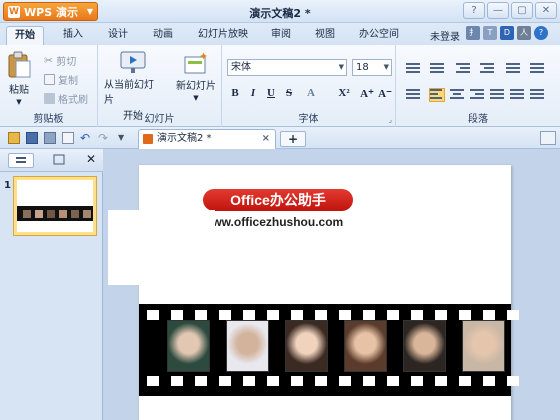 The height and width of the screenshot is (420, 560). What do you see at coordinates (68, 138) in the screenshot?
I see `print-preview-icon` at bounding box center [68, 138].